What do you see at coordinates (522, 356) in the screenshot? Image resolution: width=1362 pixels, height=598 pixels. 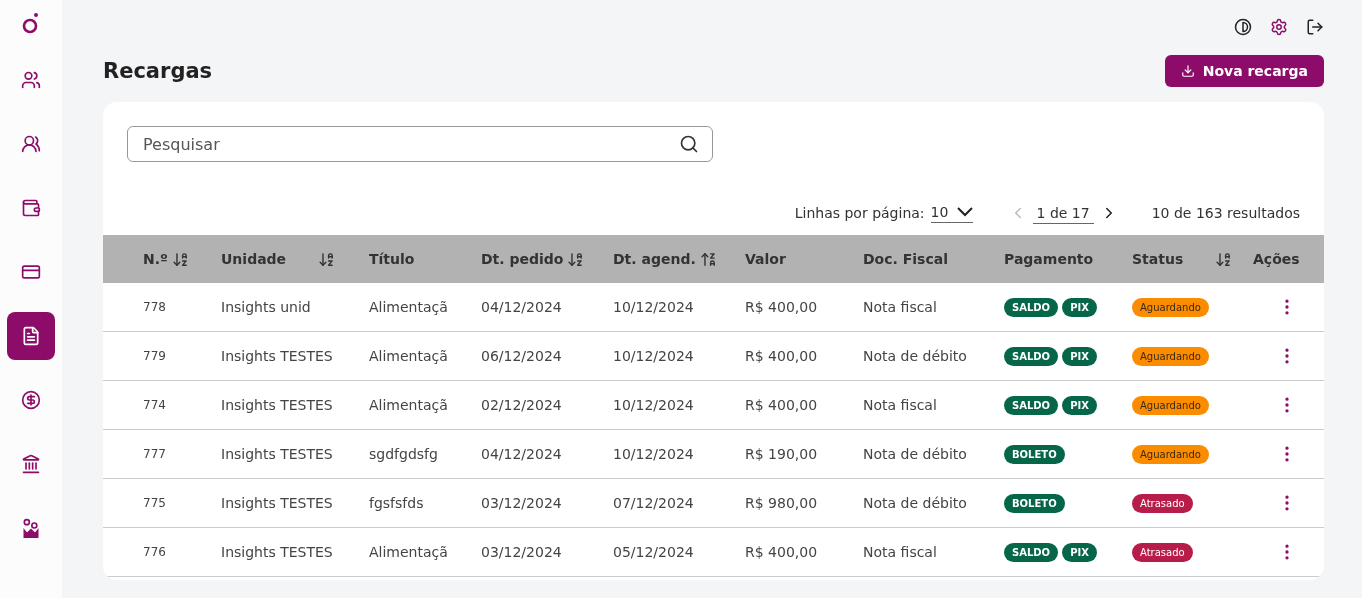 I see `table-cell-text: 06/12/2024` at bounding box center [522, 356].